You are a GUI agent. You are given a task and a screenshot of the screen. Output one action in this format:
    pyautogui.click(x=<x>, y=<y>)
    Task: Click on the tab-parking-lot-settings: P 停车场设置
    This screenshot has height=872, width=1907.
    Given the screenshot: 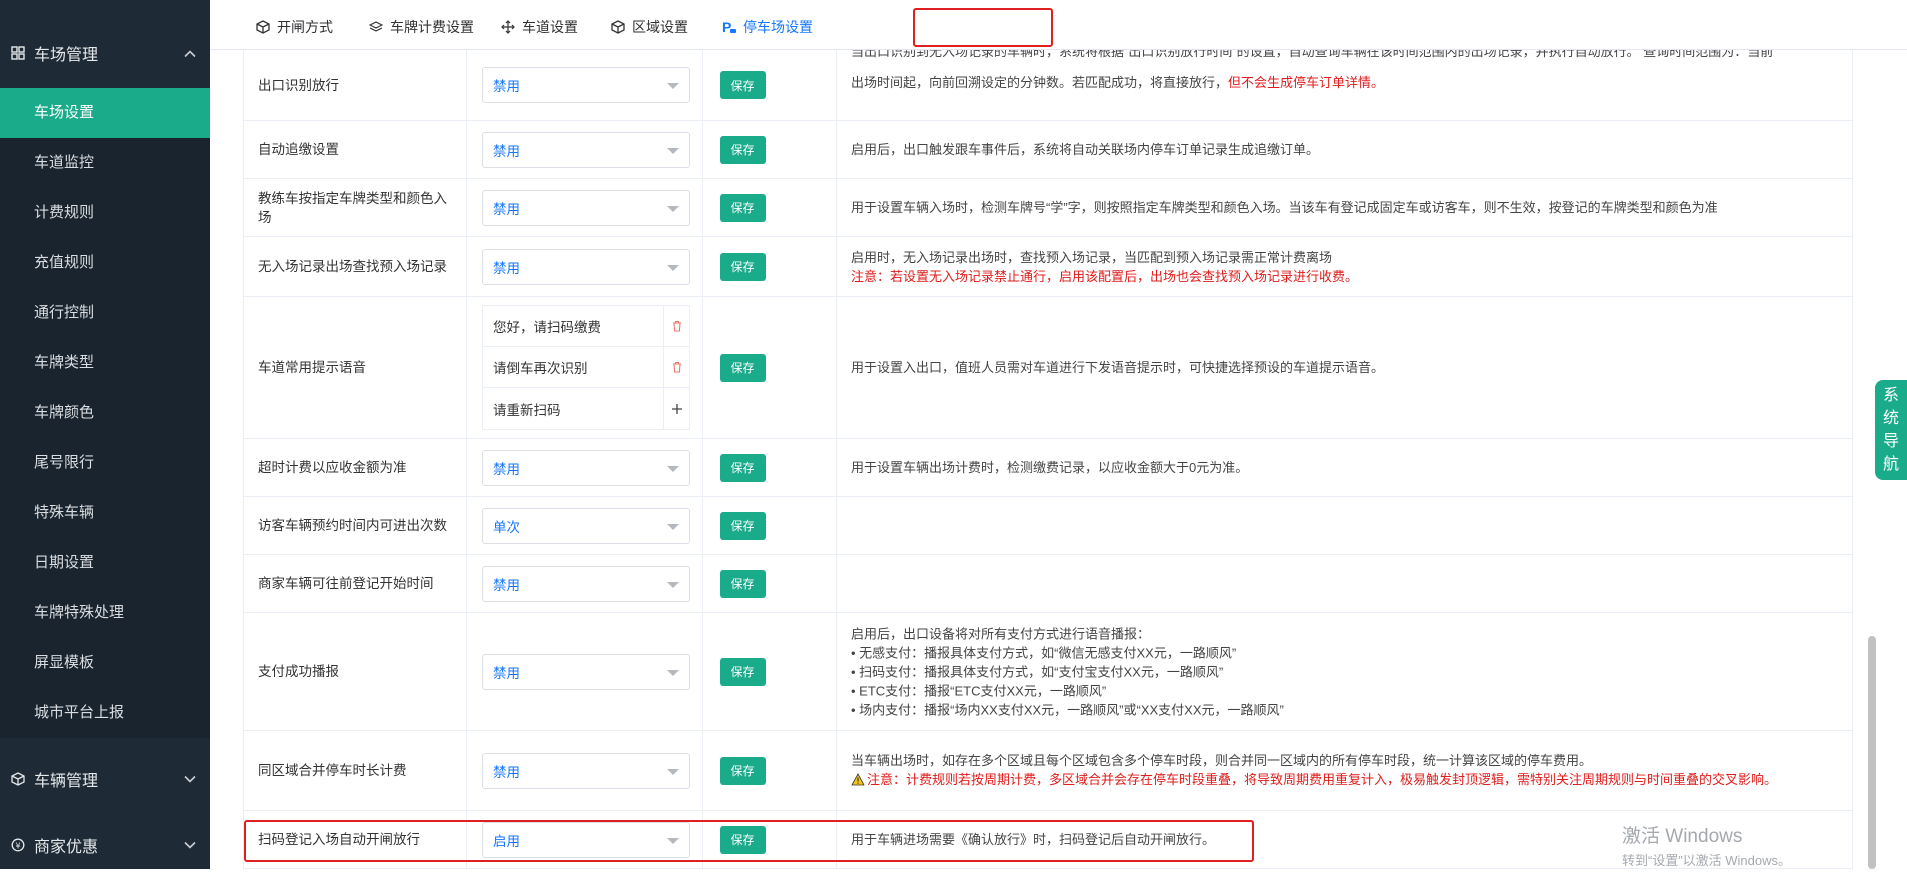 What is the action you would take?
    pyautogui.click(x=767, y=27)
    